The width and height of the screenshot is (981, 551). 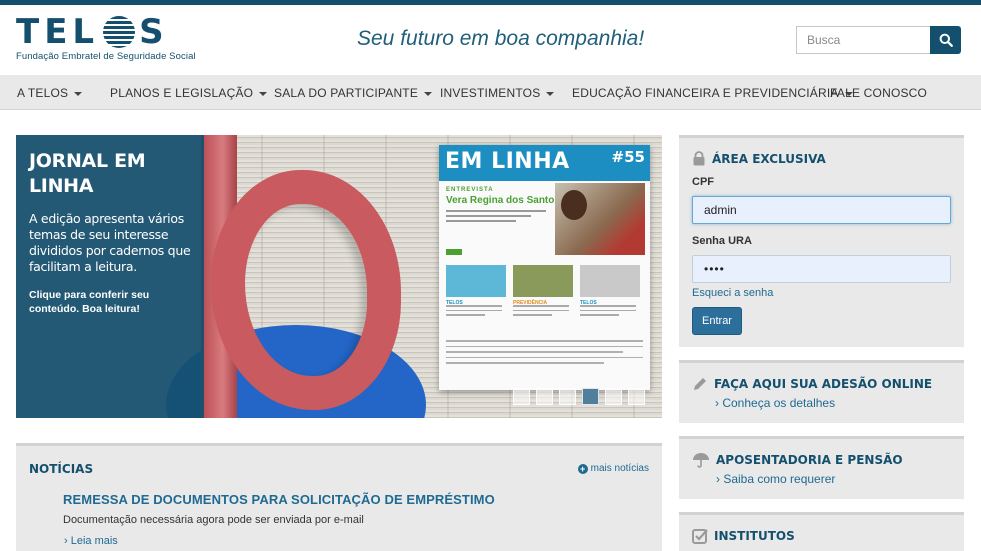 I want to click on card-aposentadoria-title-row: APOSENTADORIA E PENSÃO, so click(x=821, y=460).